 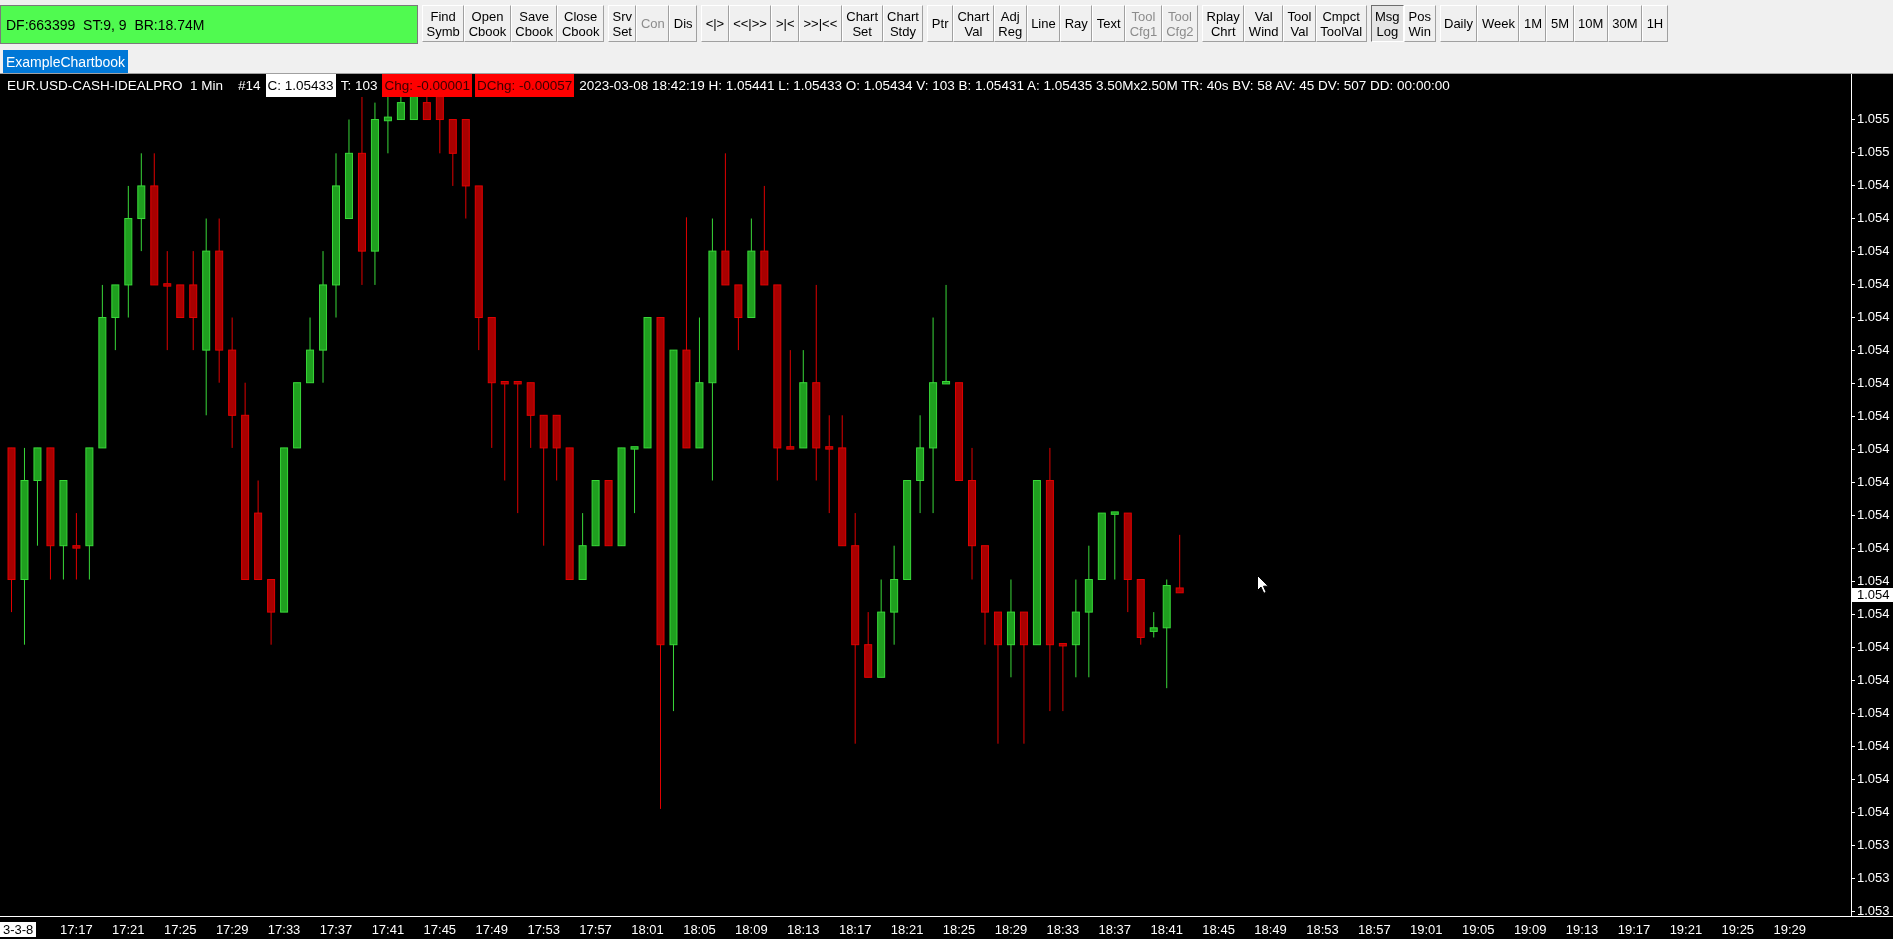 I want to click on mouse-pointer-icon, so click(x=1263, y=584).